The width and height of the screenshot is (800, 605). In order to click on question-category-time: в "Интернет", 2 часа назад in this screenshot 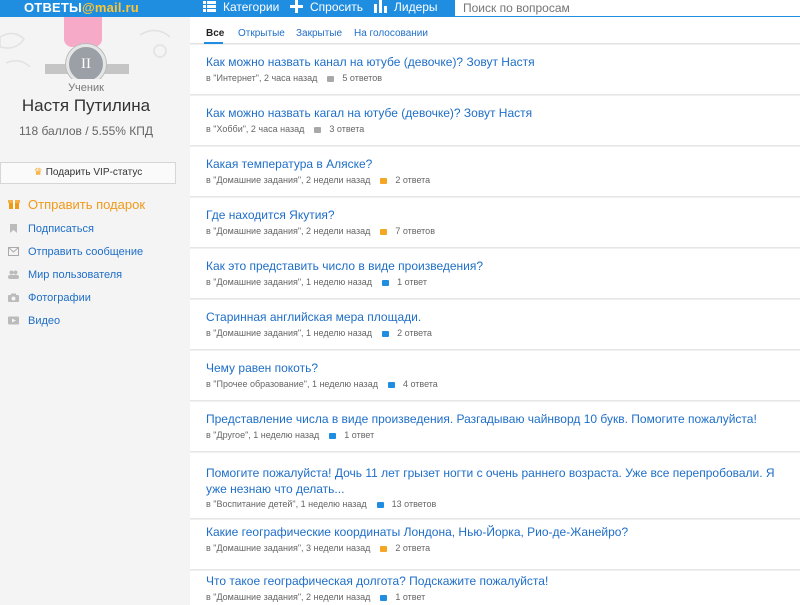, I will do `click(261, 78)`.